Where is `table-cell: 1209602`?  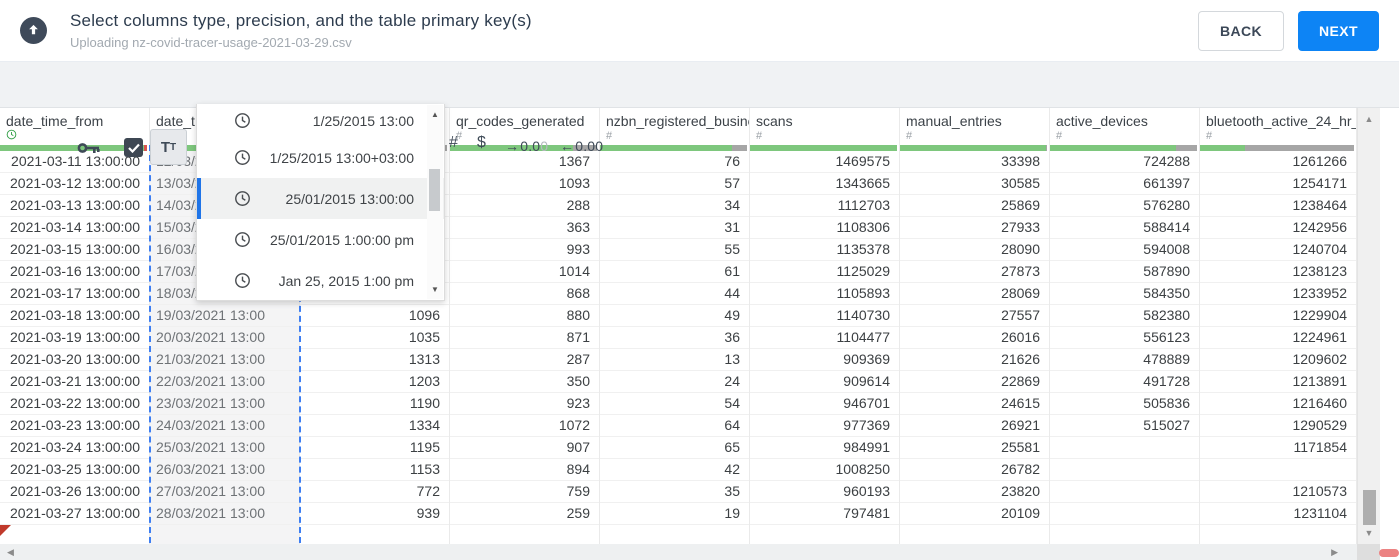
table-cell: 1209602 is located at coordinates (1278, 360).